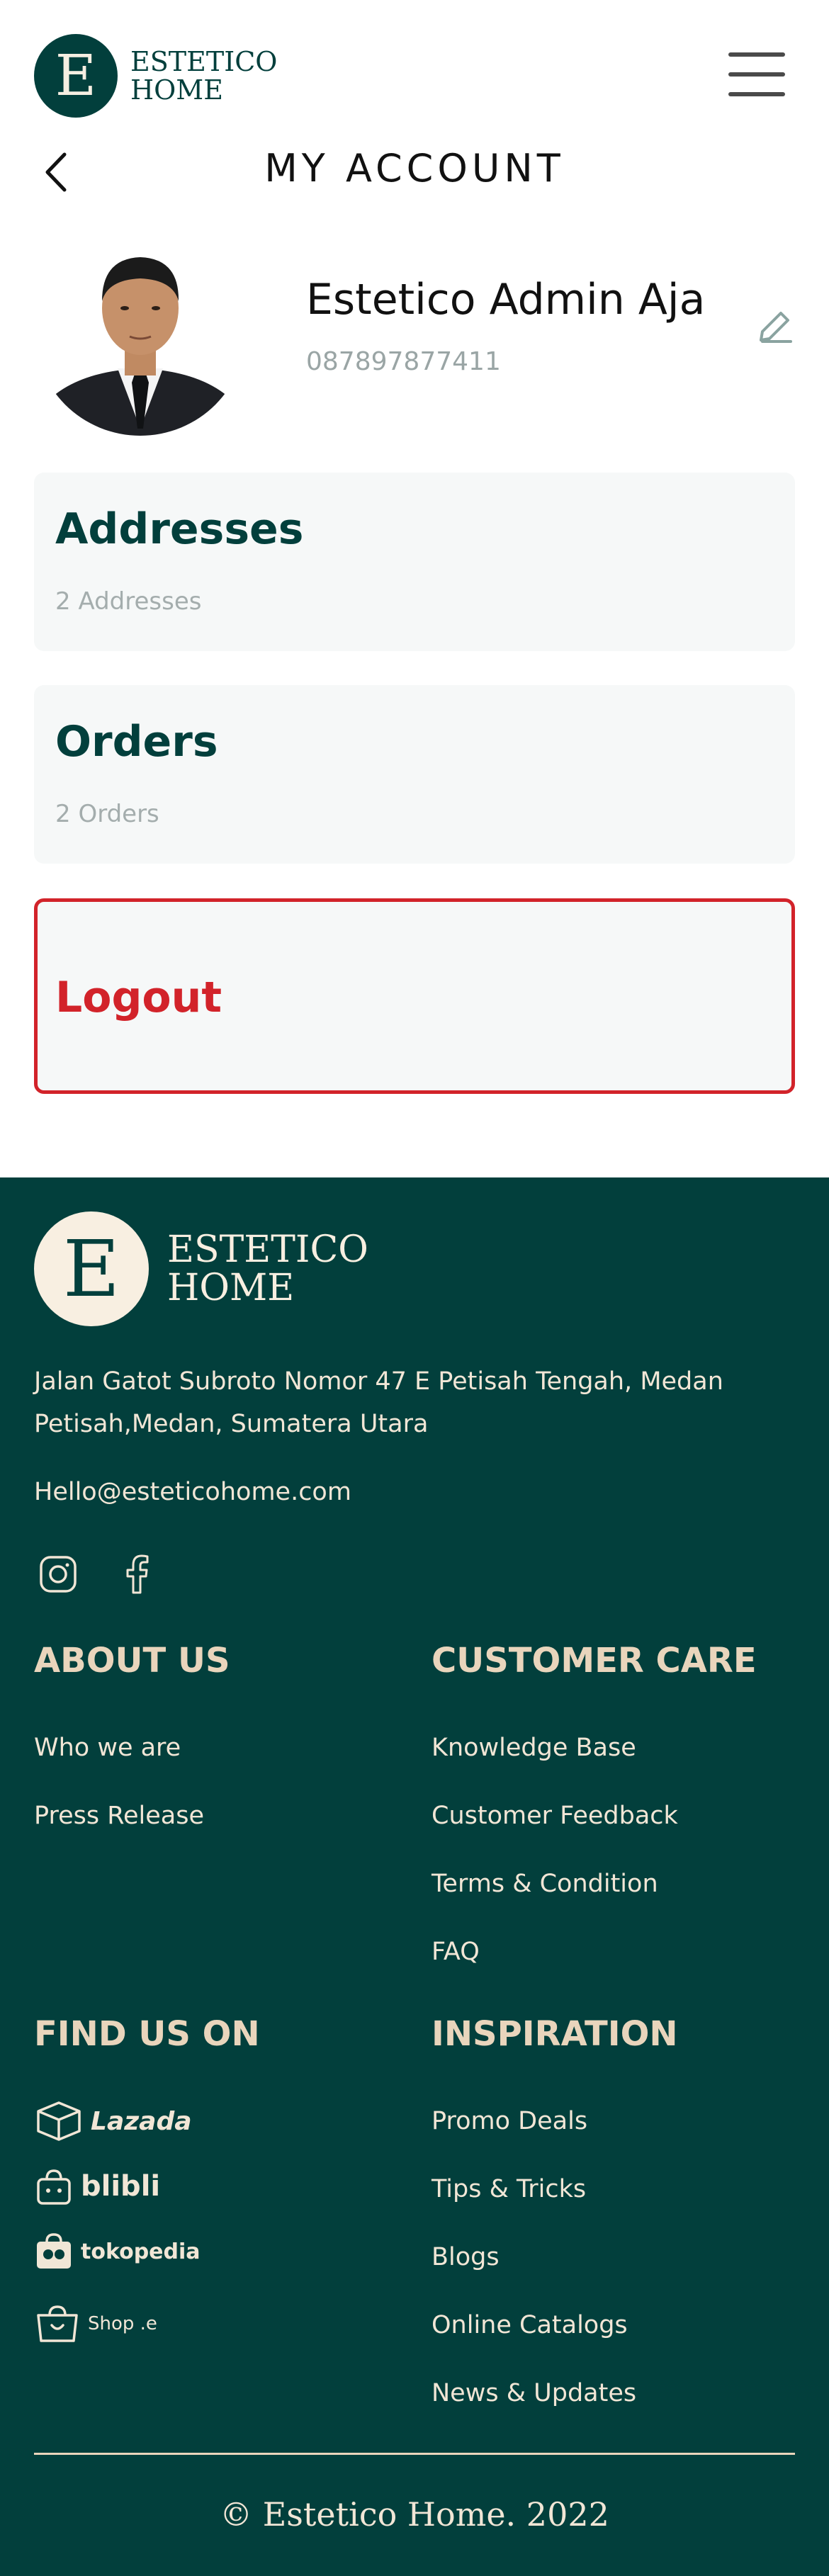  What do you see at coordinates (132, 1660) in the screenshot?
I see `about-us-heading: ABOUT US` at bounding box center [132, 1660].